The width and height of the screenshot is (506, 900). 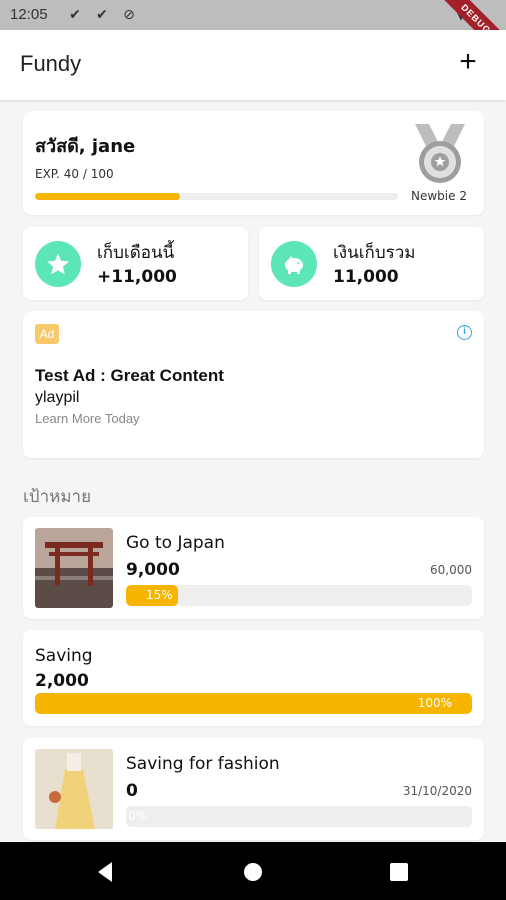 What do you see at coordinates (253, 678) in the screenshot?
I see `goal-card-saving: Saving 2,000 100%` at bounding box center [253, 678].